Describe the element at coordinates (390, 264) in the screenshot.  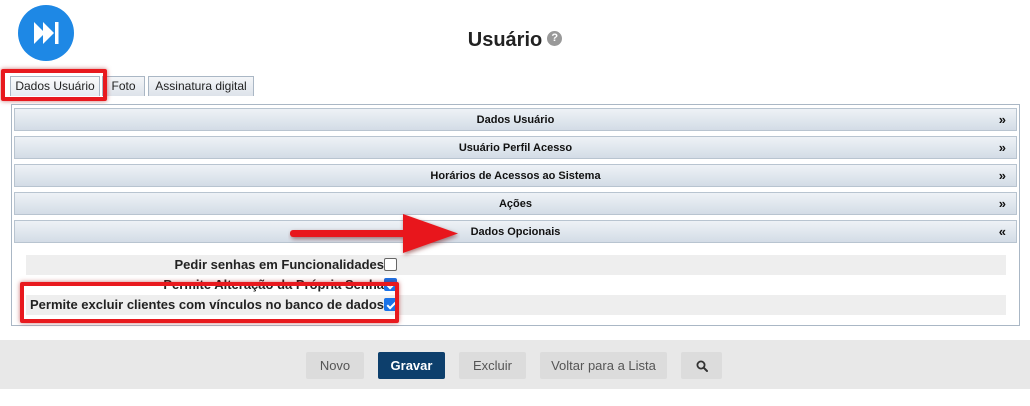
I see `checkbox-pedir-senhas` at that location.